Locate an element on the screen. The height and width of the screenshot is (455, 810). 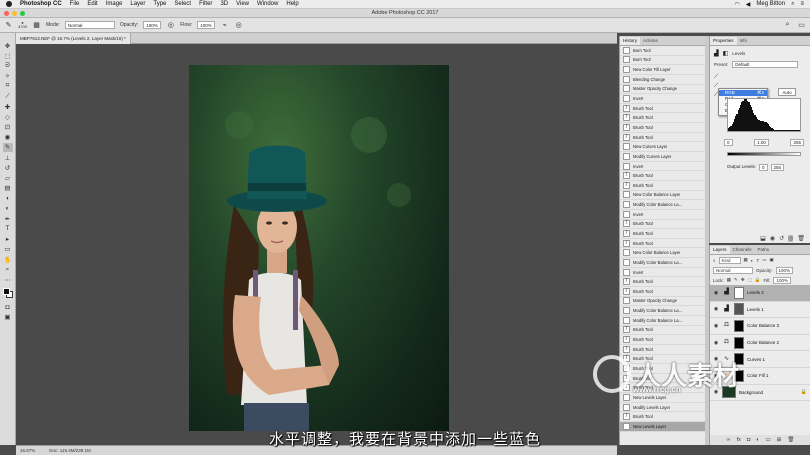
menu-help: Help is located at coordinates (292, 4).